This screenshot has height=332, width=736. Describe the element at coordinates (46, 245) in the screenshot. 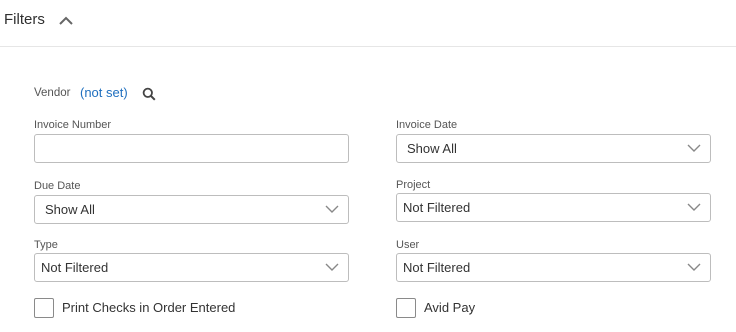

I see `type-label: Type` at that location.